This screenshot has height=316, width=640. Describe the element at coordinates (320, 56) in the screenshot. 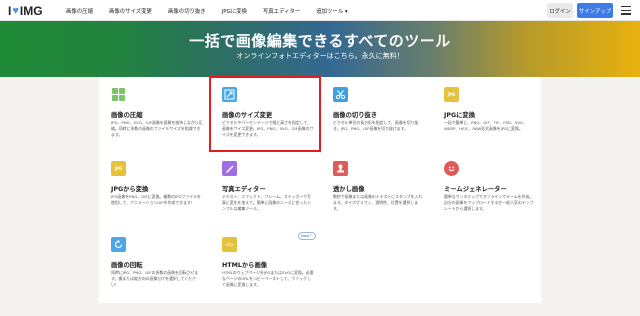

I see `hero-subtitle: オンラインフォトエディターはこちら。永久に無料！` at that location.